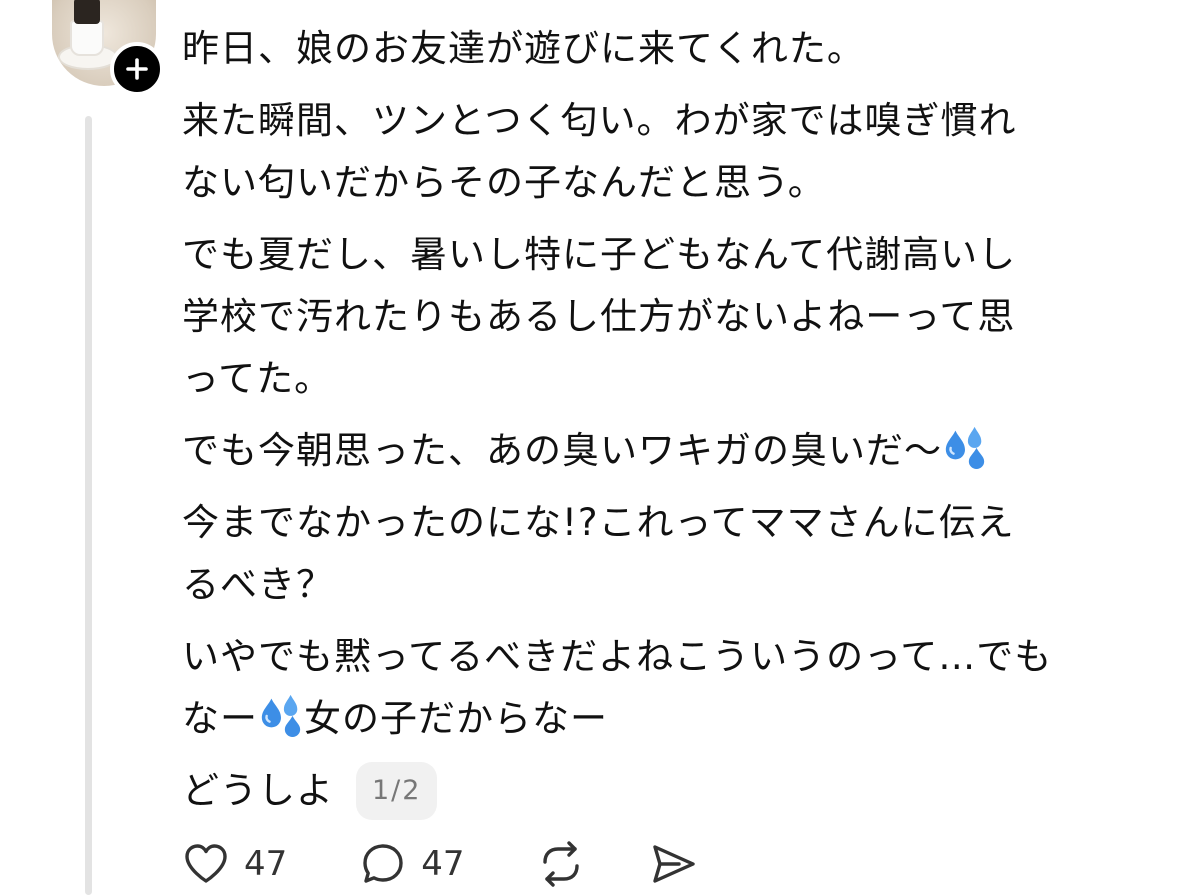 This screenshot has height=895, width=1179. I want to click on heart-icon, so click(206, 863).